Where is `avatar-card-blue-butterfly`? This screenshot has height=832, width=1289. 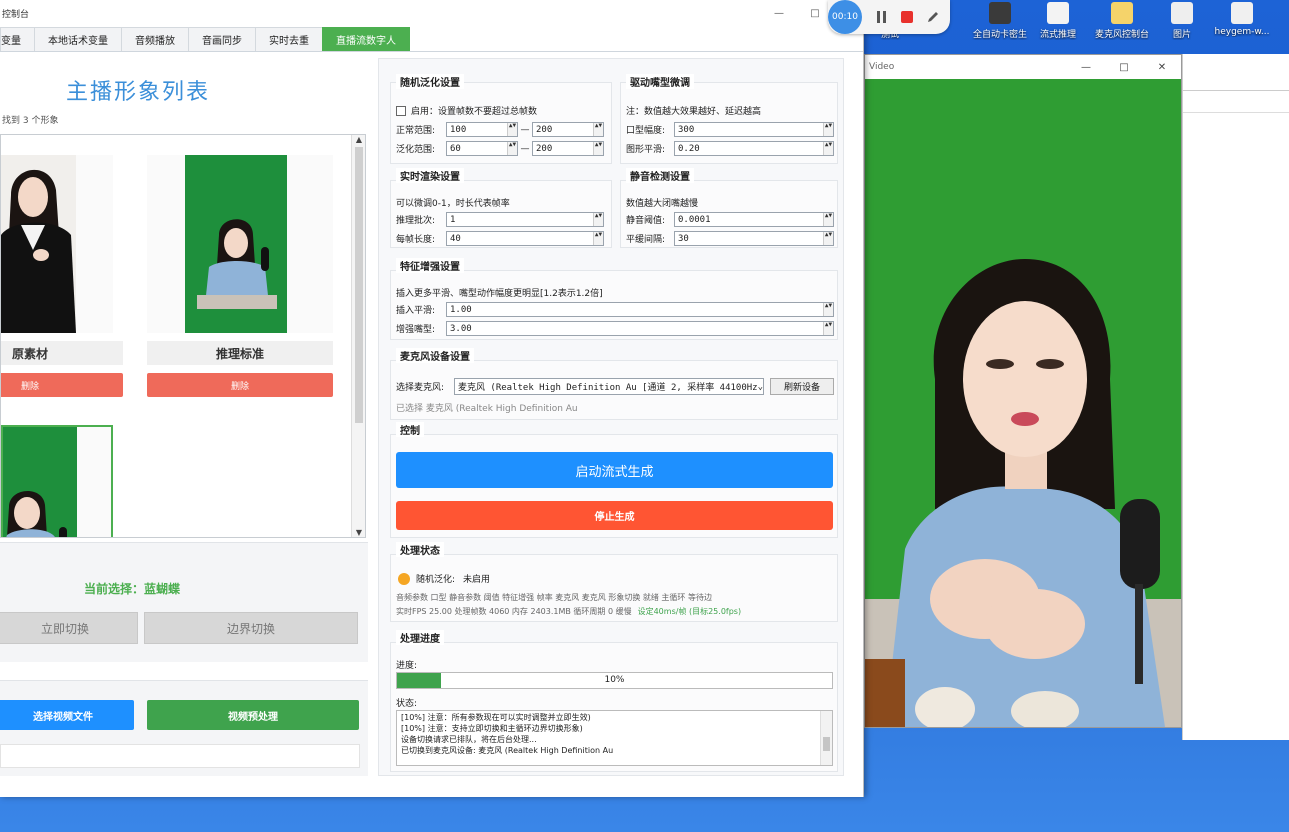 avatar-card-blue-butterfly is located at coordinates (57, 481).